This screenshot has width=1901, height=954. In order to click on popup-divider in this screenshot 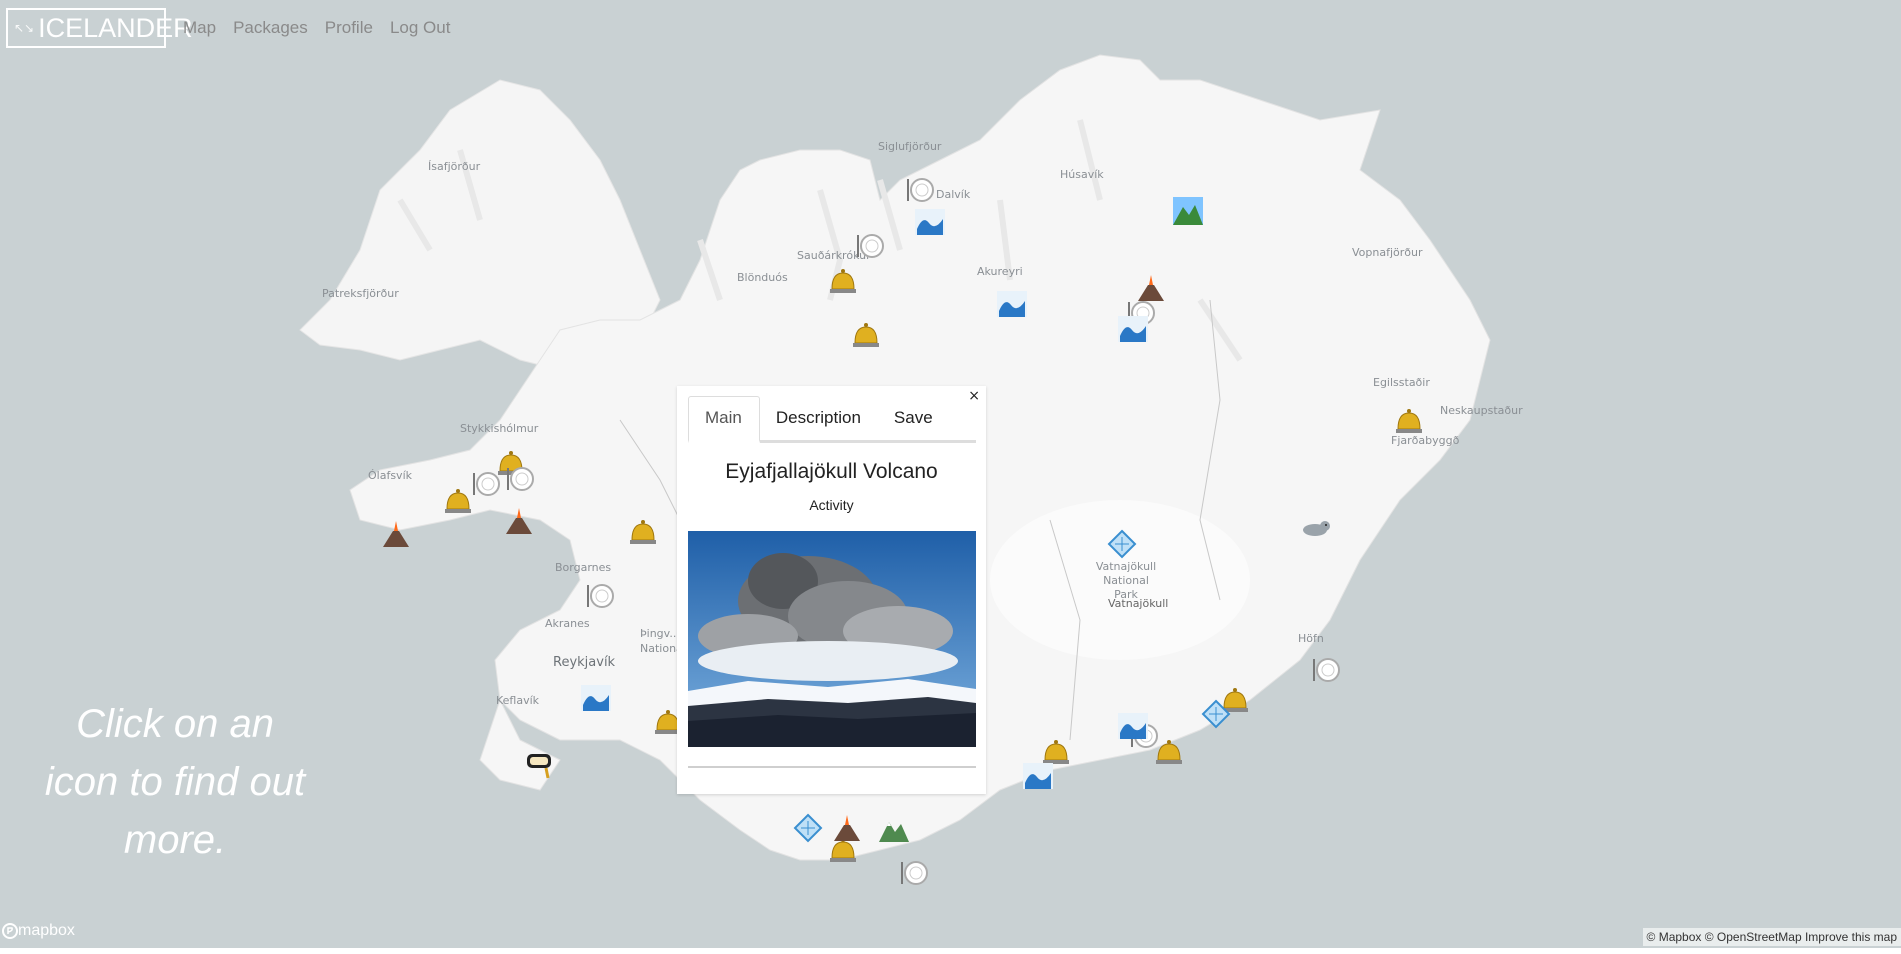, I will do `click(832, 767)`.